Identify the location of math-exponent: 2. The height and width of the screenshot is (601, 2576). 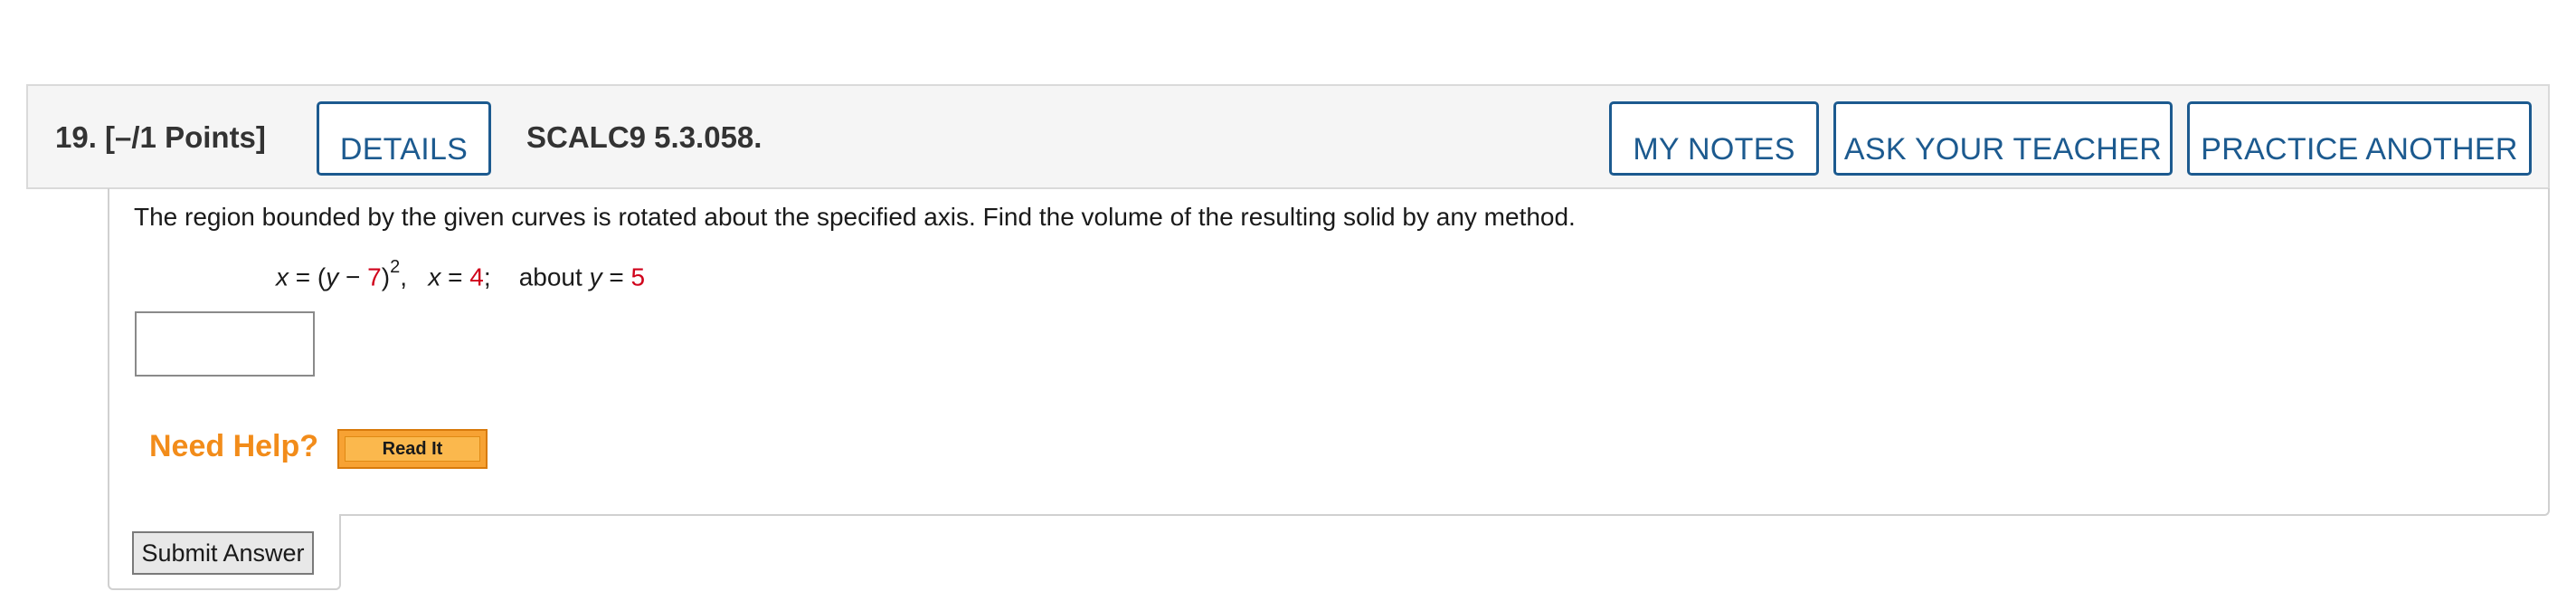
(396, 267).